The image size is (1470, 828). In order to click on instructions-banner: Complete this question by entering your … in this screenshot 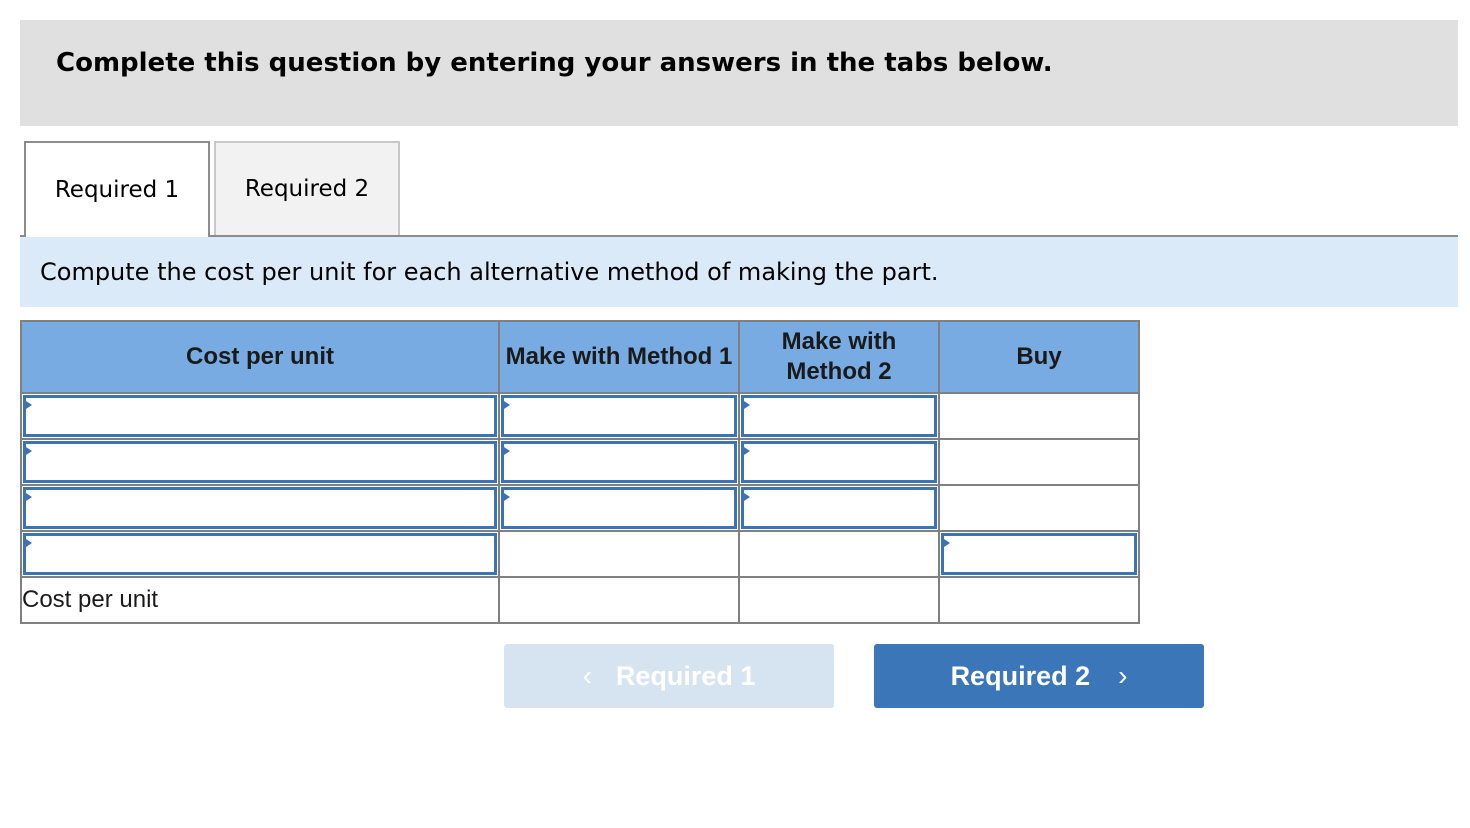, I will do `click(739, 73)`.